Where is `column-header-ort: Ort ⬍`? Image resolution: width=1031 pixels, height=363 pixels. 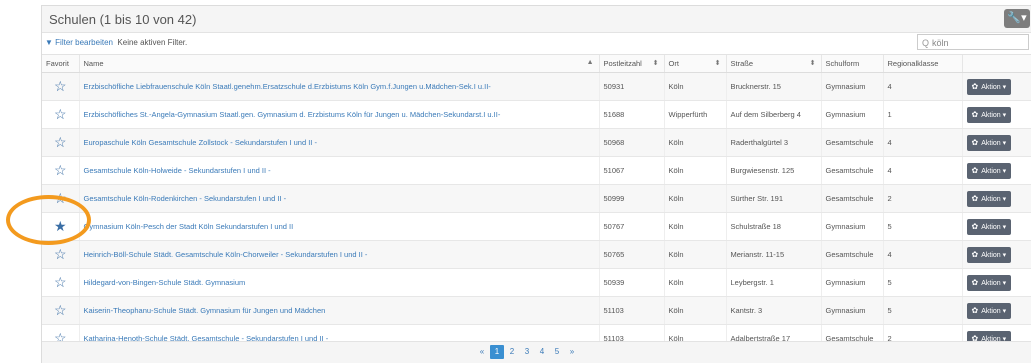
column-header-ort: Ort ⬍ is located at coordinates (694, 63).